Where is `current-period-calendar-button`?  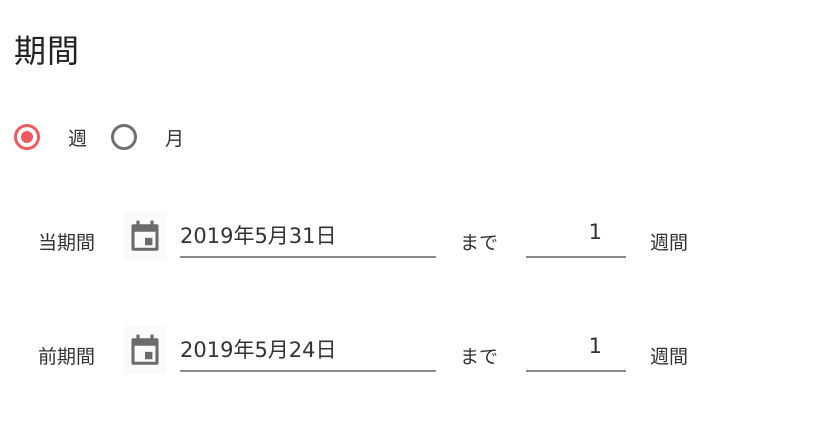 current-period-calendar-button is located at coordinates (145, 236).